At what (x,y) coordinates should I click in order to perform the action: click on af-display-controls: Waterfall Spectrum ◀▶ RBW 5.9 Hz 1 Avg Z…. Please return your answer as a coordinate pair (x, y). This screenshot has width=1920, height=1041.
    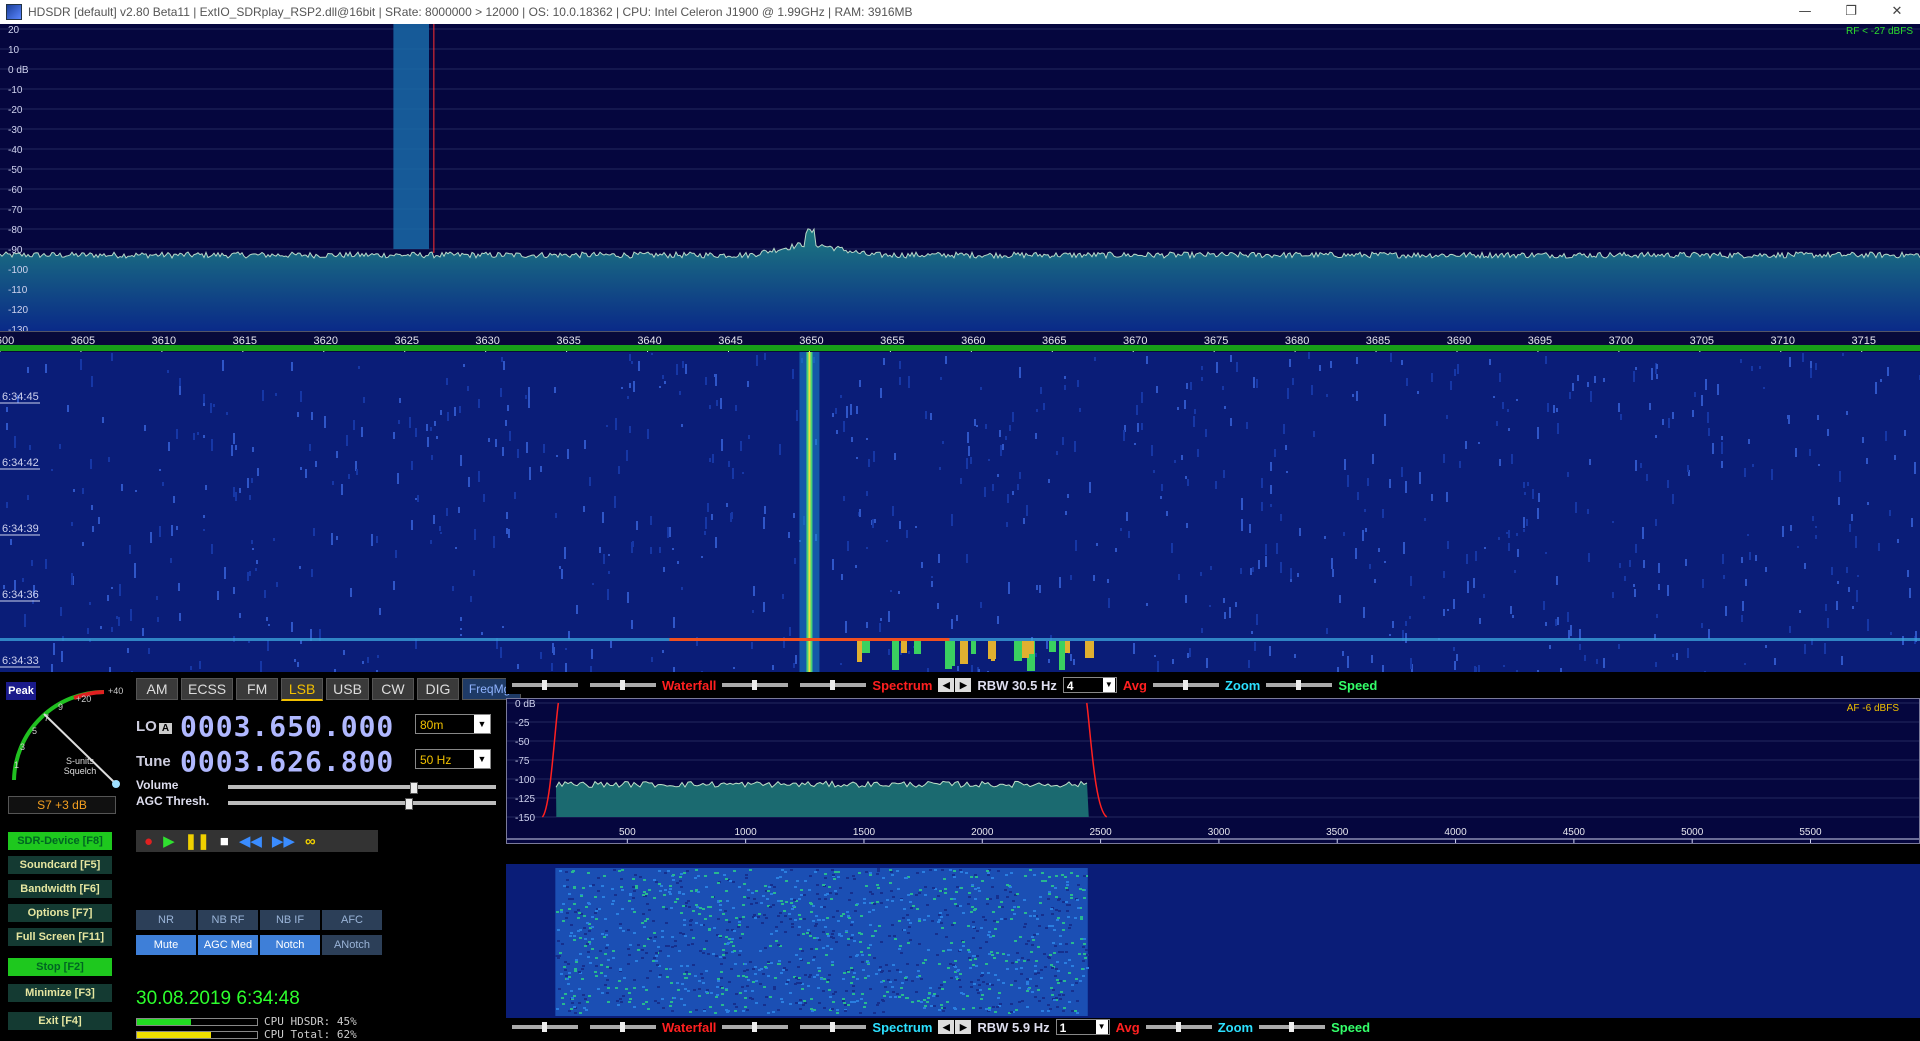
    Looking at the image, I should click on (1213, 1027).